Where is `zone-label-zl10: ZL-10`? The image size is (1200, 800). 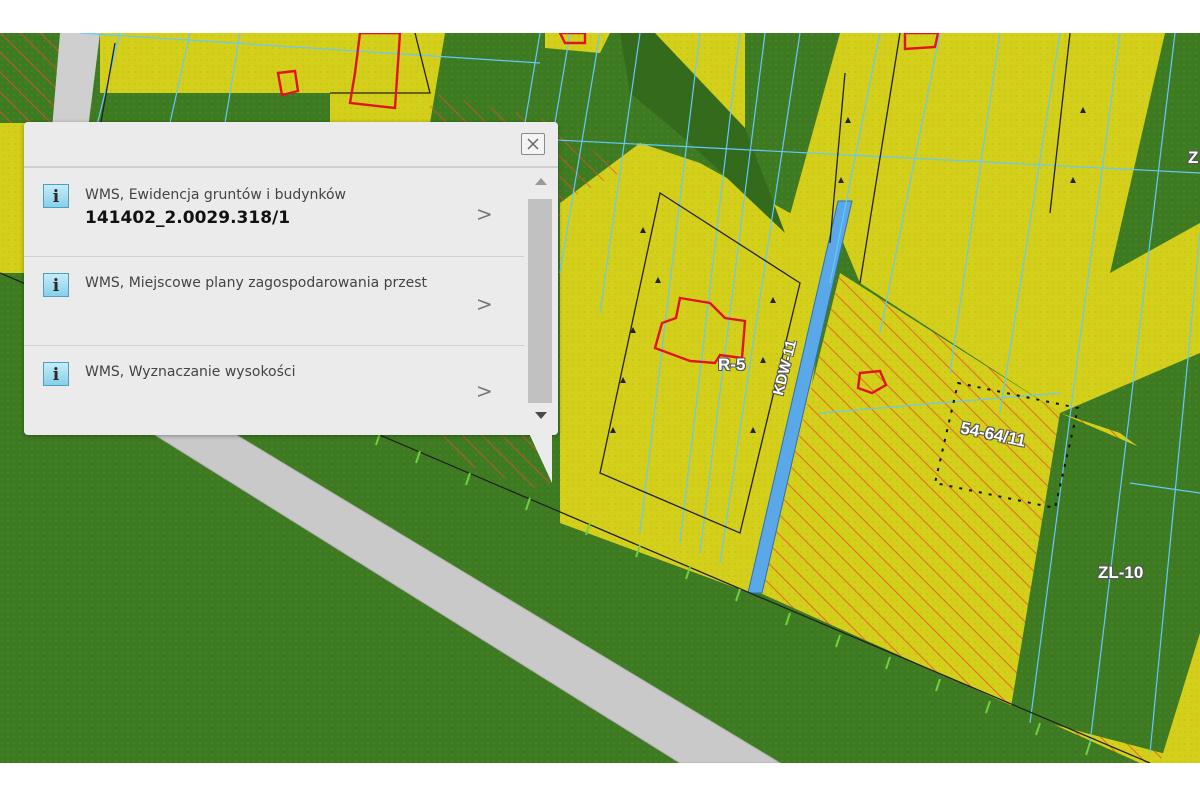
zone-label-zl10: ZL-10 is located at coordinates (1121, 572).